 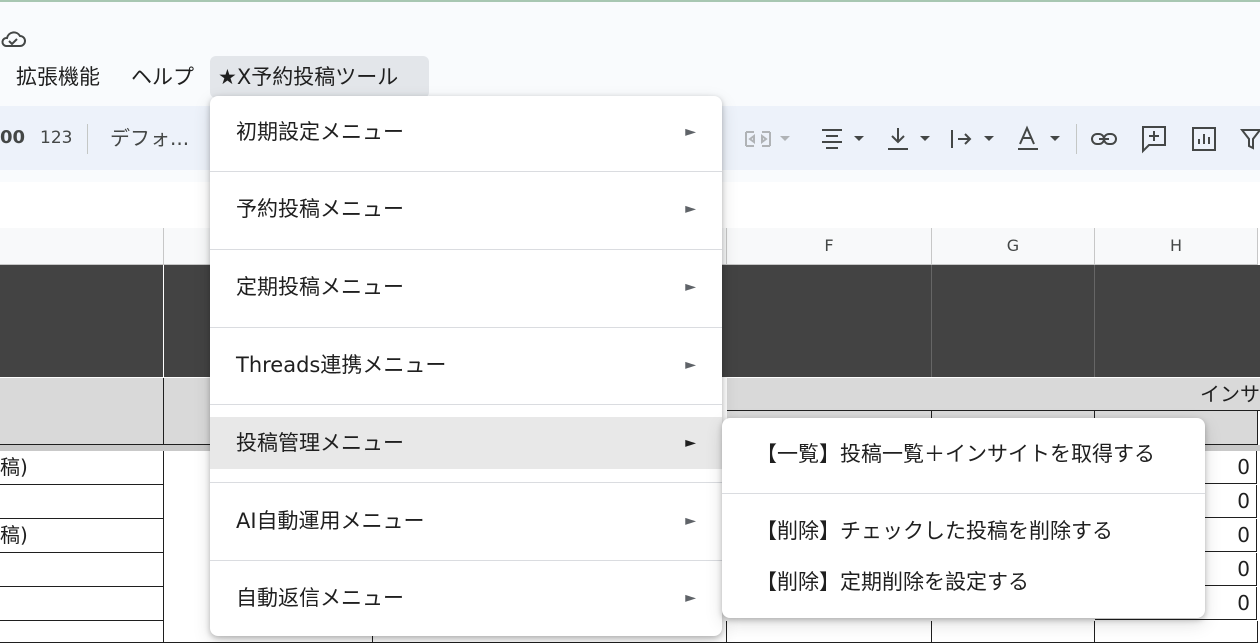 What do you see at coordinates (1040, 139) in the screenshot?
I see `text-rotate-icon` at bounding box center [1040, 139].